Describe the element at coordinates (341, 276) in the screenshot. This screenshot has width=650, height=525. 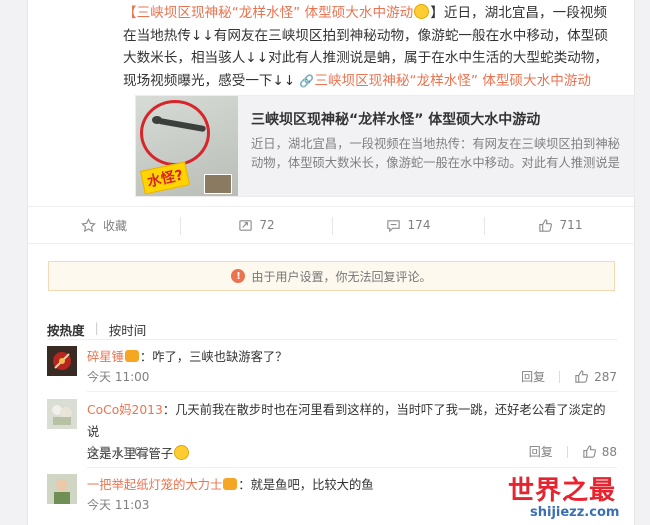
I see `notice-text: 由于用户设置，你无法回复评论。` at that location.